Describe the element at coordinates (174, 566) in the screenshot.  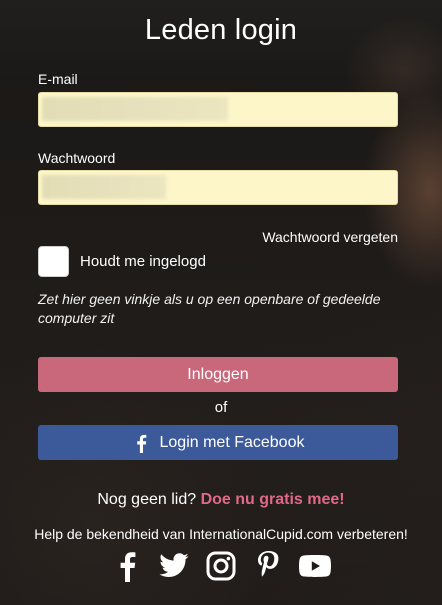
I see `twitter-icon` at that location.